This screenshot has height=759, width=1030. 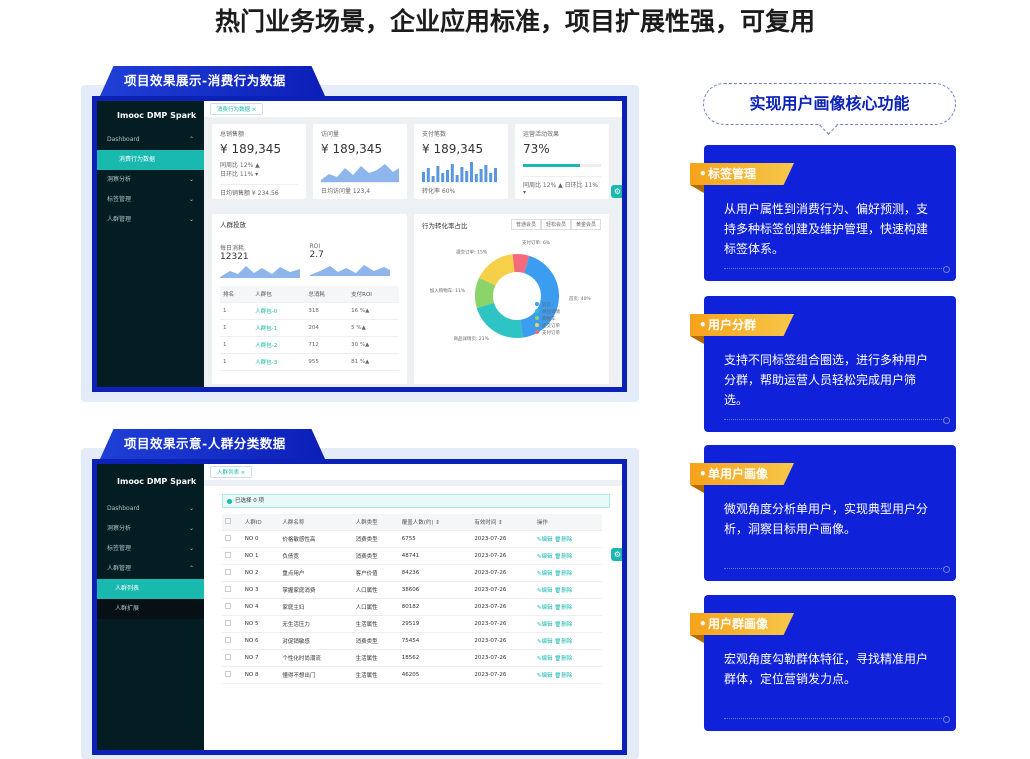 I want to click on tab-crowd-list: 人群列表 ×, so click(x=231, y=472).